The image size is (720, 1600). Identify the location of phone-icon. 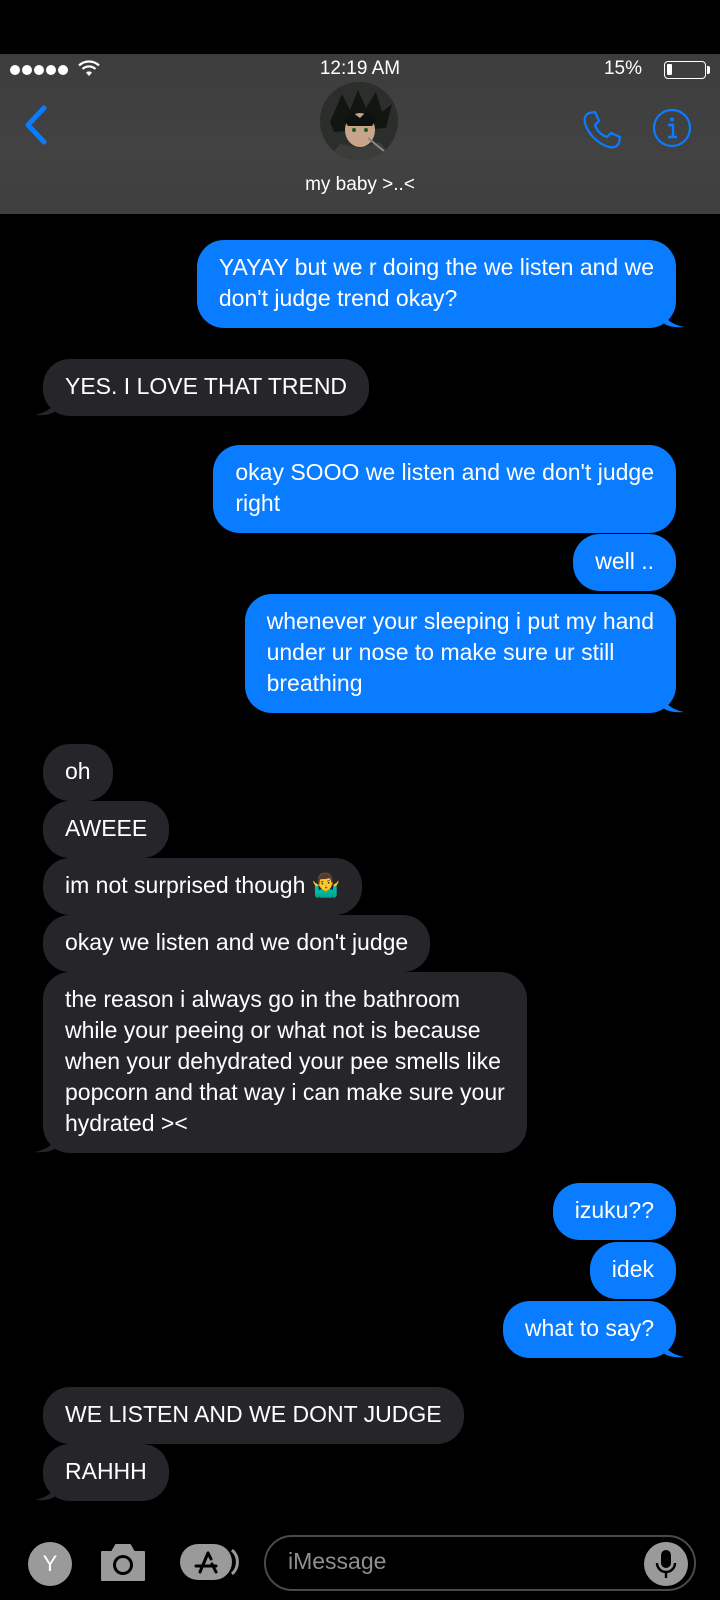
(602, 130).